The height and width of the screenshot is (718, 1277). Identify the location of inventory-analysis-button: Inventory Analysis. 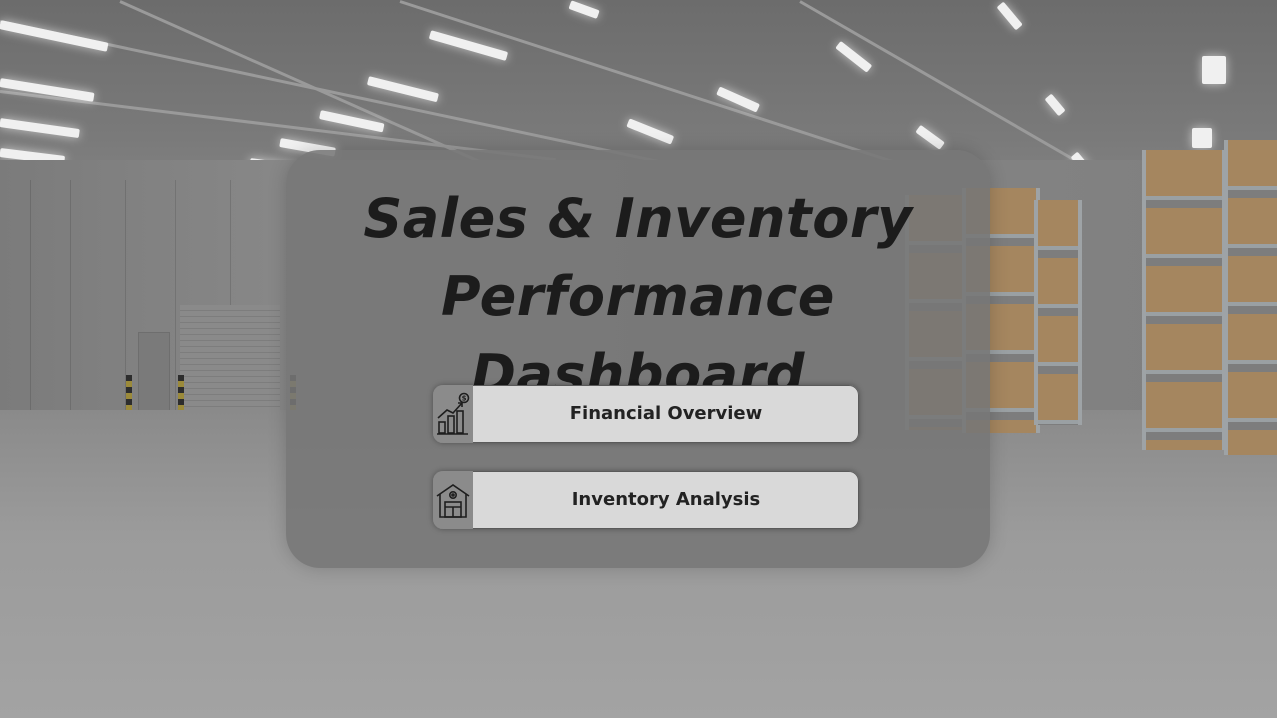
(646, 500).